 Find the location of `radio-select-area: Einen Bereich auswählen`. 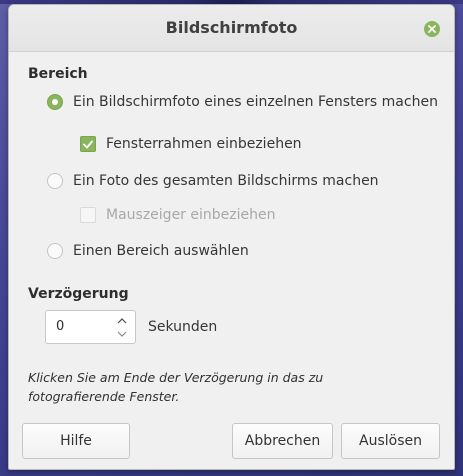

radio-select-area: Einen Bereich auswählen is located at coordinates (148, 251).